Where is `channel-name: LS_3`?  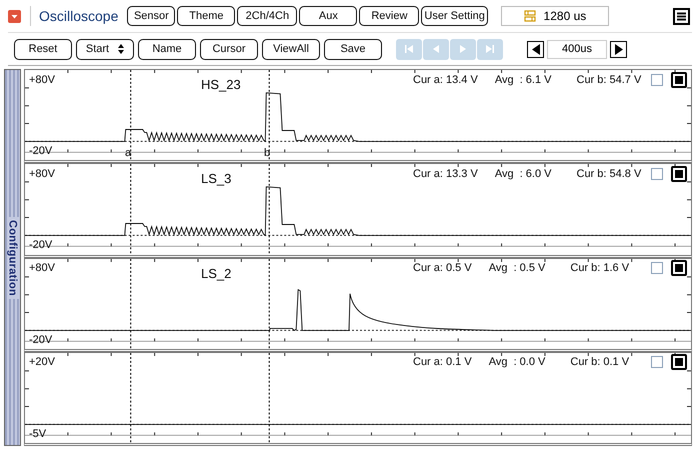 channel-name: LS_3 is located at coordinates (216, 178).